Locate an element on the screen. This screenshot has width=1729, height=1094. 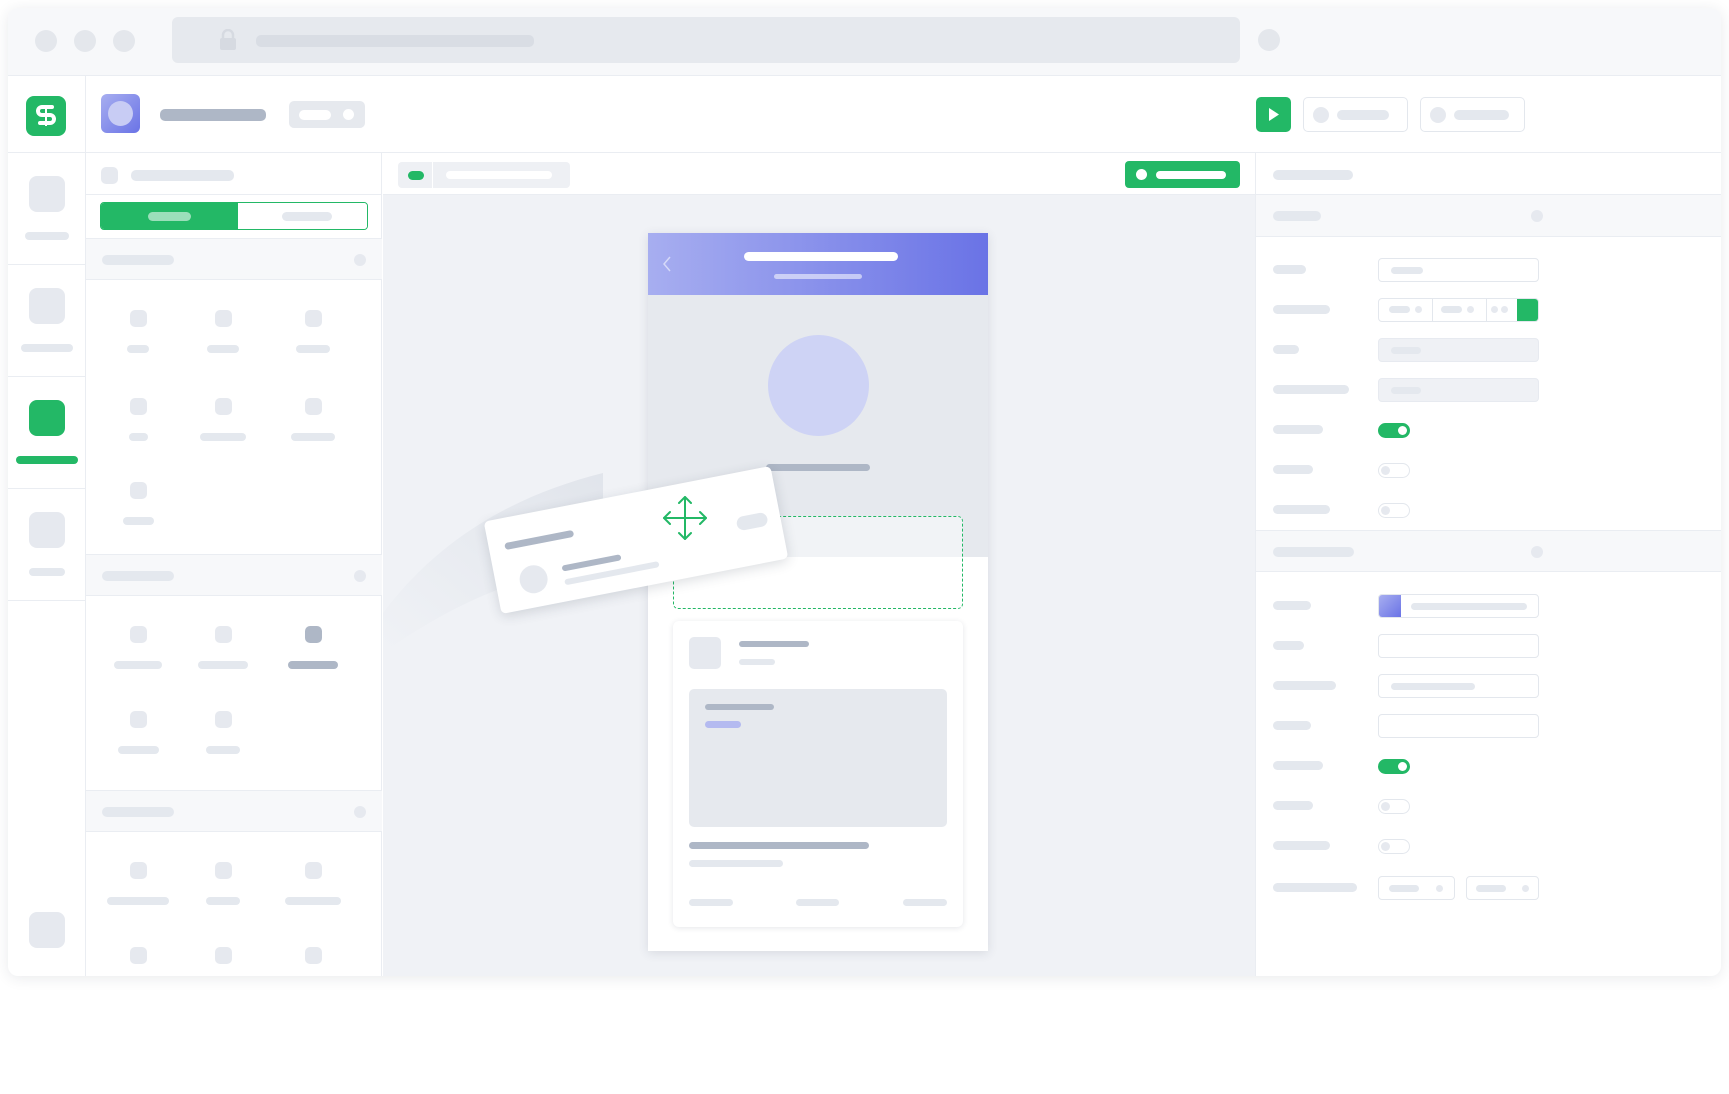
publish-button is located at coordinates (1472, 114).